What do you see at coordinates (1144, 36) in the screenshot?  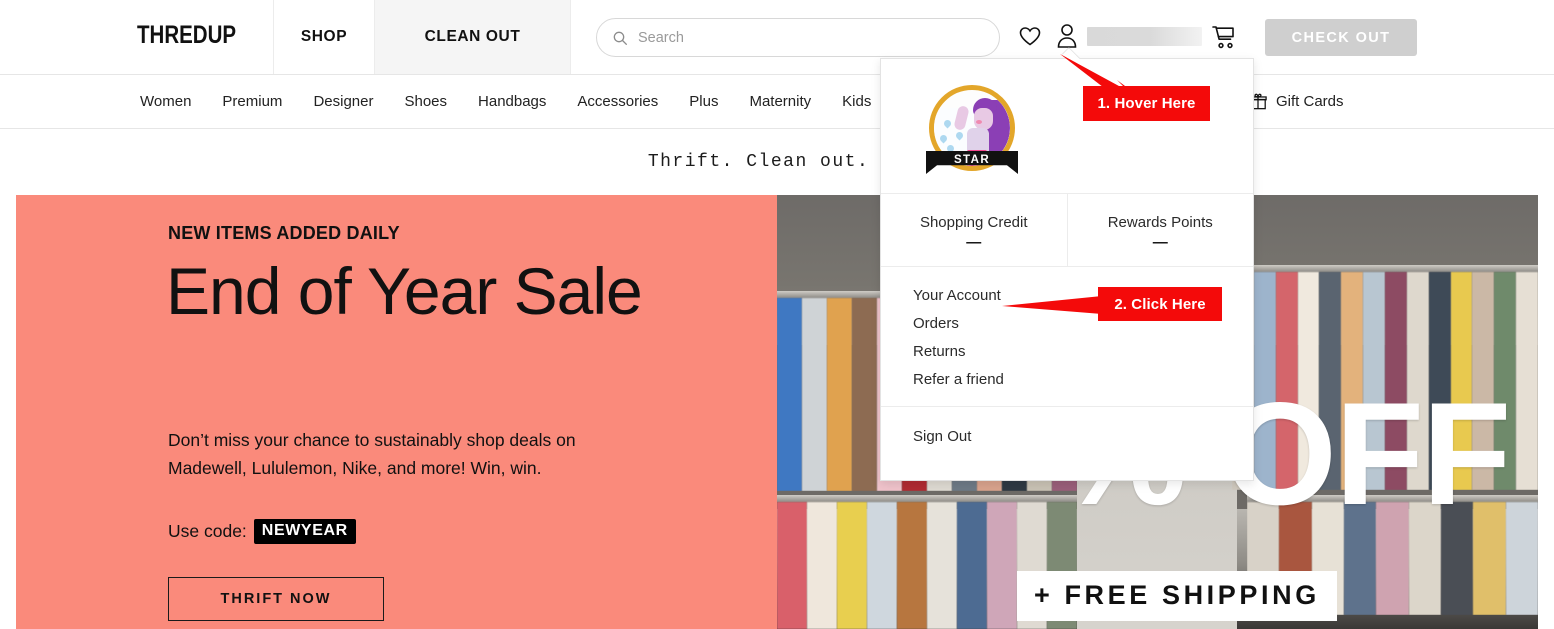 I see `username-redacted` at bounding box center [1144, 36].